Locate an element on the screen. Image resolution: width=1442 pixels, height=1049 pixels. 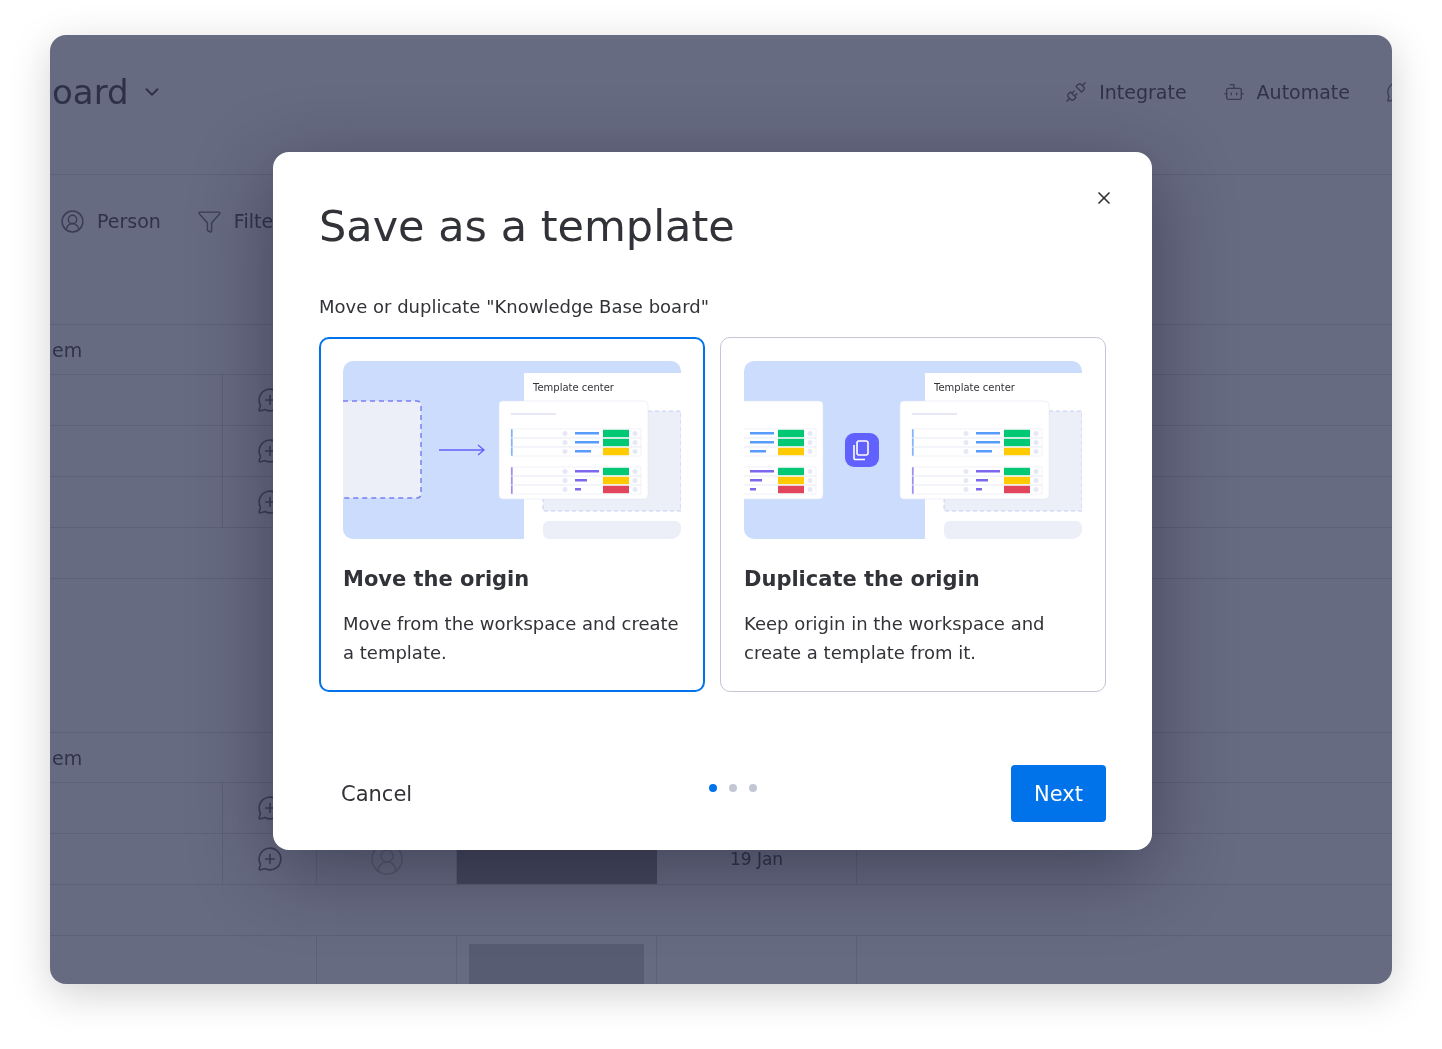
option-card: Template center Duplicate the origin Keep origin in the workspace and create a template from it. is located at coordinates (913, 514).